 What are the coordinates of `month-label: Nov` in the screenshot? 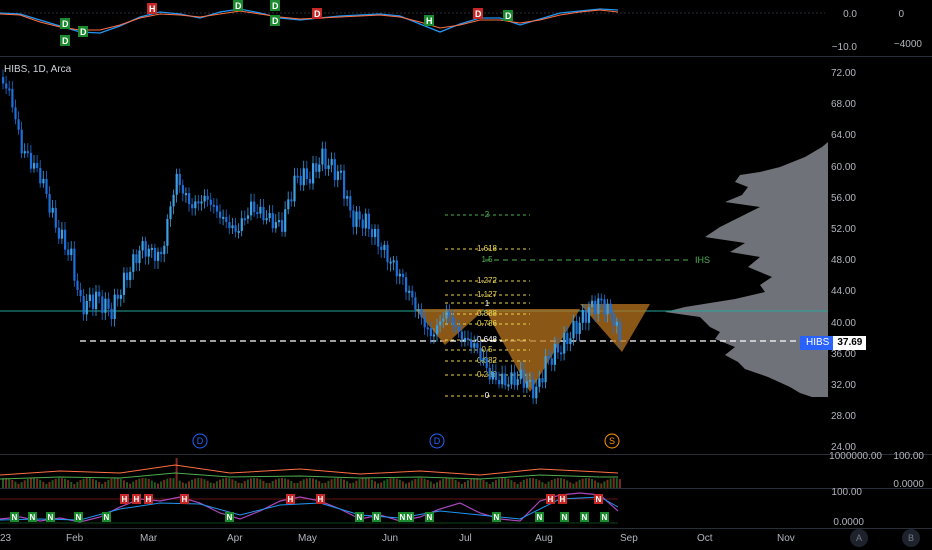 It's located at (786, 538).